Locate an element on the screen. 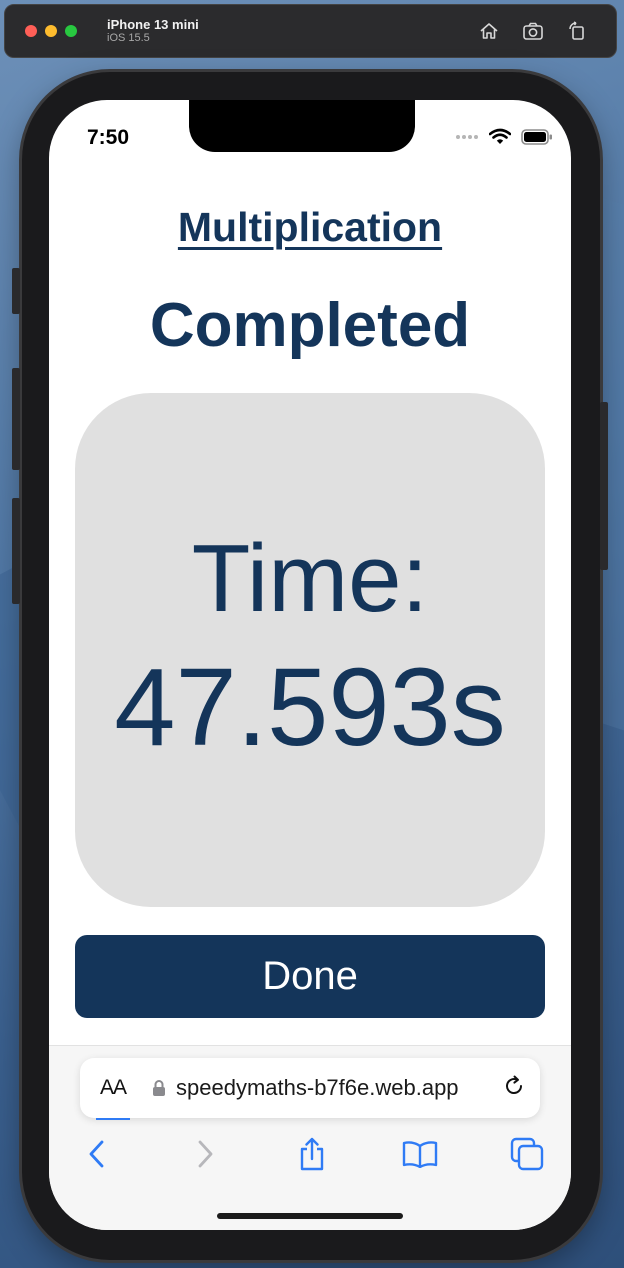 The width and height of the screenshot is (624, 1268). status-indicators is located at coordinates (504, 136).